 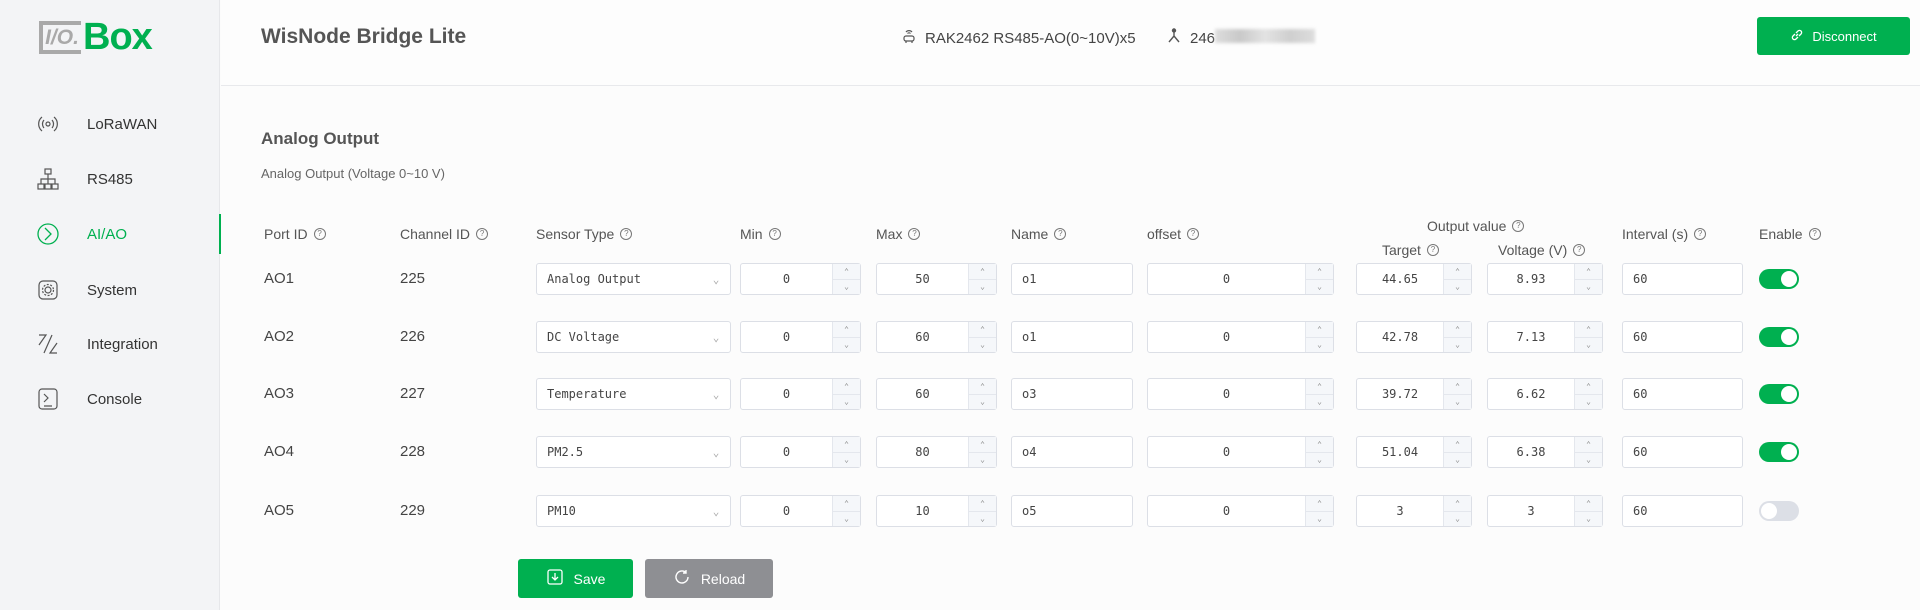 What do you see at coordinates (936, 511) in the screenshot?
I see `max-input: 10 ⌃ ⌄` at bounding box center [936, 511].